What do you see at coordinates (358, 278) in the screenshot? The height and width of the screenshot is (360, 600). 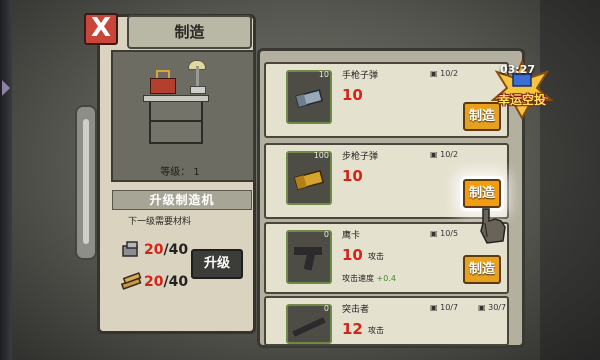 I see `substat-label: 攻击速度` at bounding box center [358, 278].